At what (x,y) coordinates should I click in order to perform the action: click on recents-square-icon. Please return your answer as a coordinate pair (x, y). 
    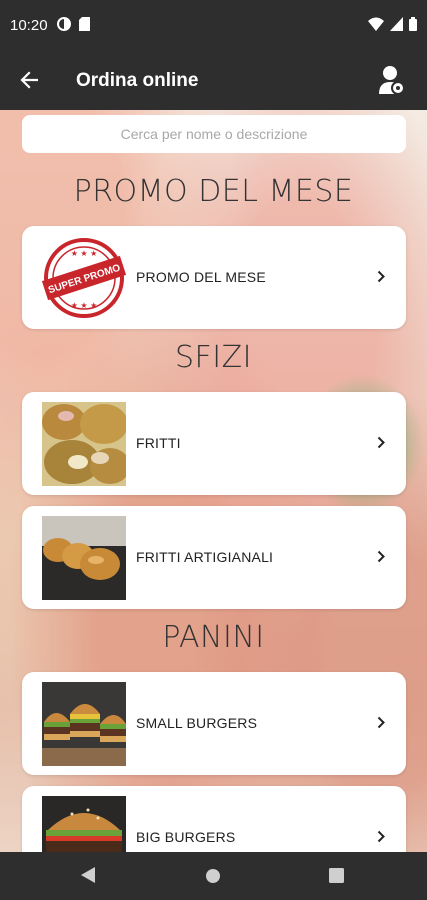
    Looking at the image, I should click on (336, 878).